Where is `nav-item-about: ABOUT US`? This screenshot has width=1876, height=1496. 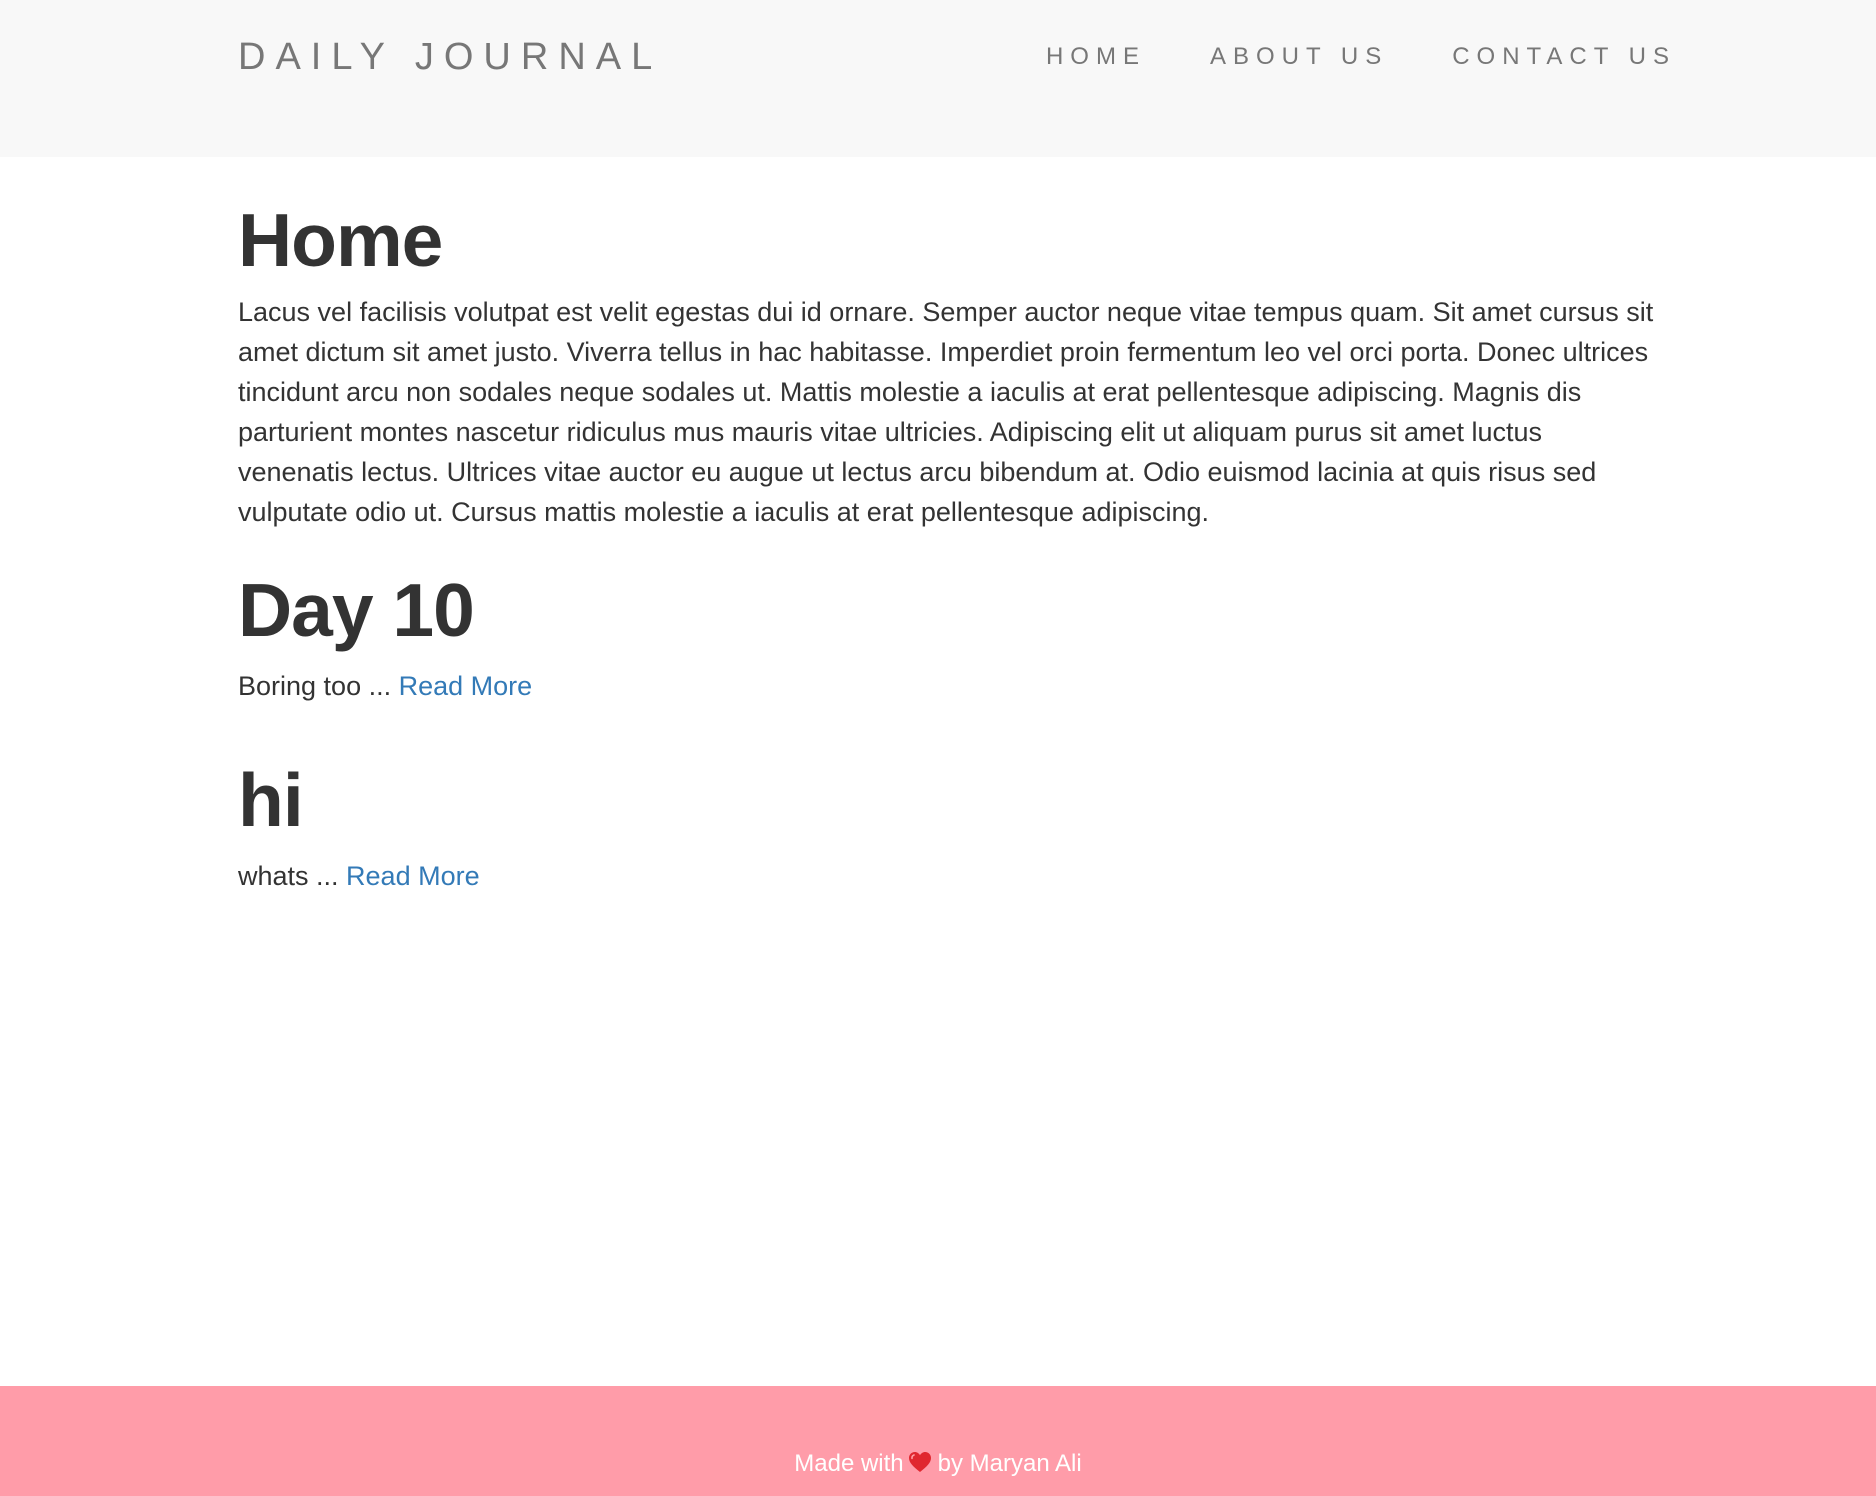 nav-item-about: ABOUT US is located at coordinates (1299, 57).